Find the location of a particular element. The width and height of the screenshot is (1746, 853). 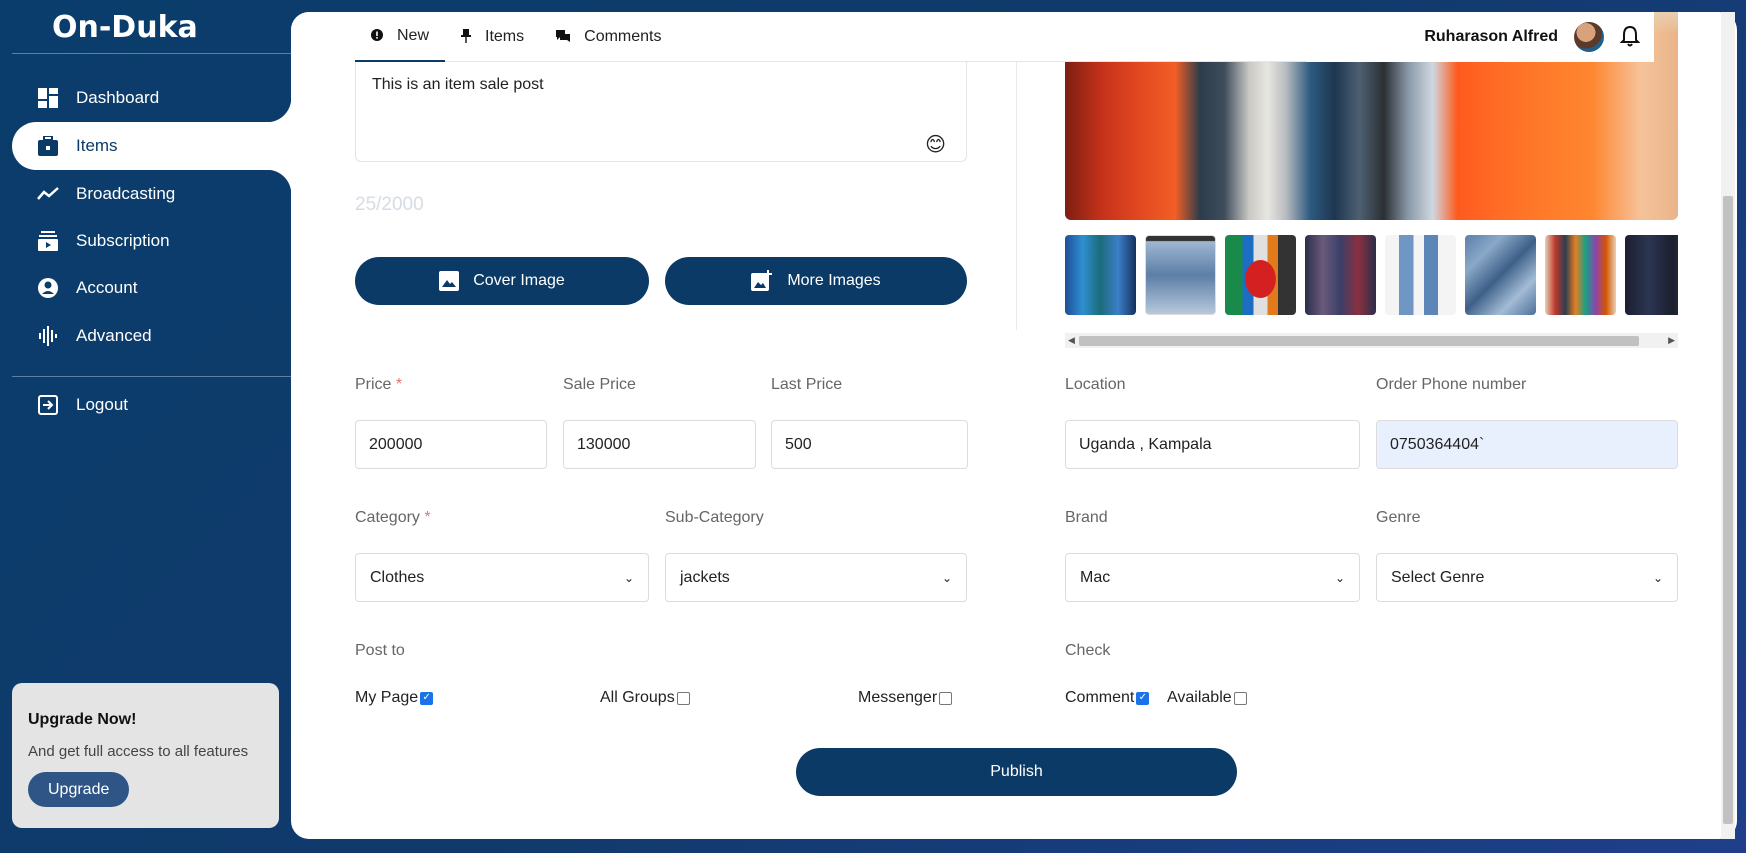

page-scrollbar-thumb is located at coordinates (1728, 510).